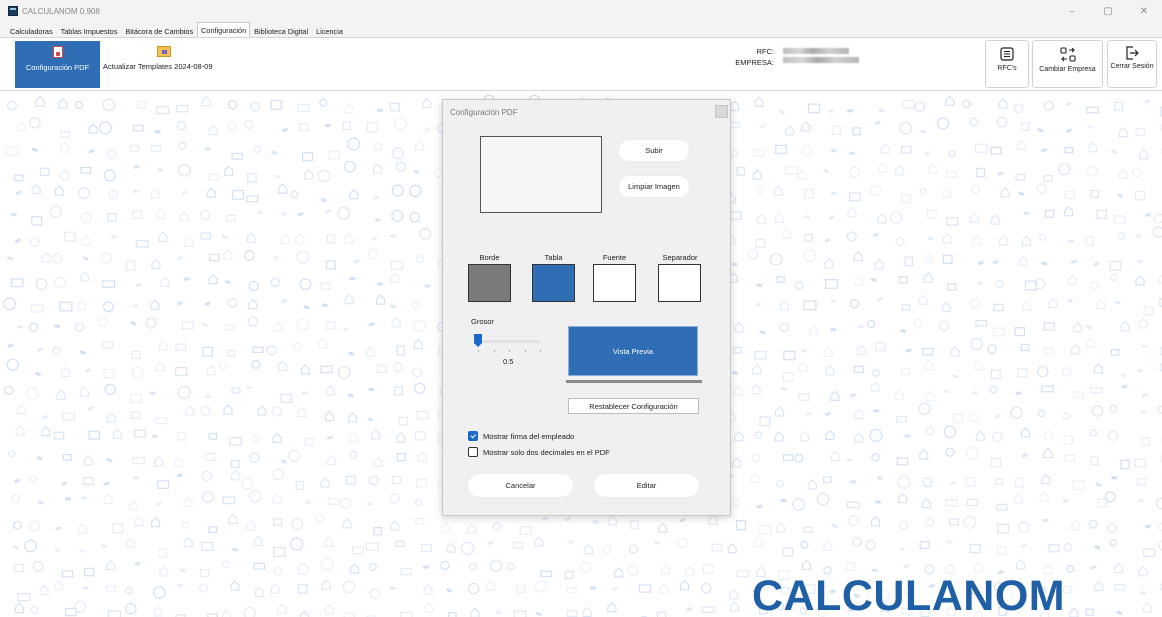 This screenshot has width=1162, height=617. What do you see at coordinates (224, 29) in the screenshot?
I see `tab-configuracion: Configuración` at bounding box center [224, 29].